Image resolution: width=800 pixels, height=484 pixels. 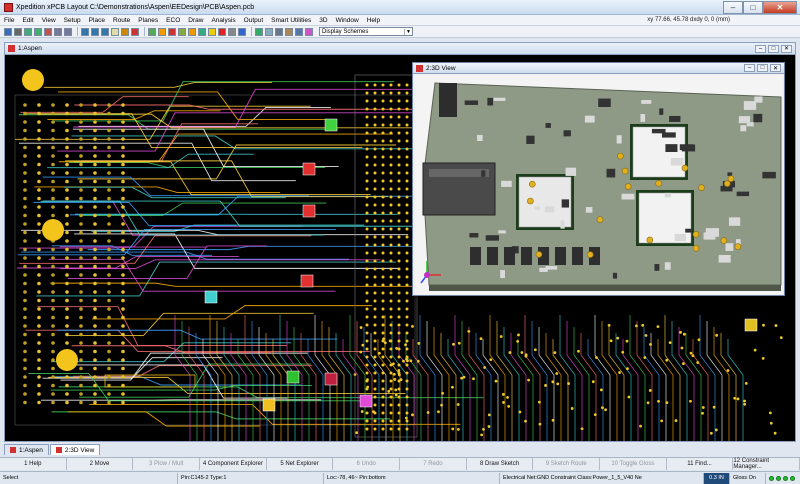 What do you see at coordinates (309, 31) in the screenshot?
I see `color-icon` at bounding box center [309, 31].